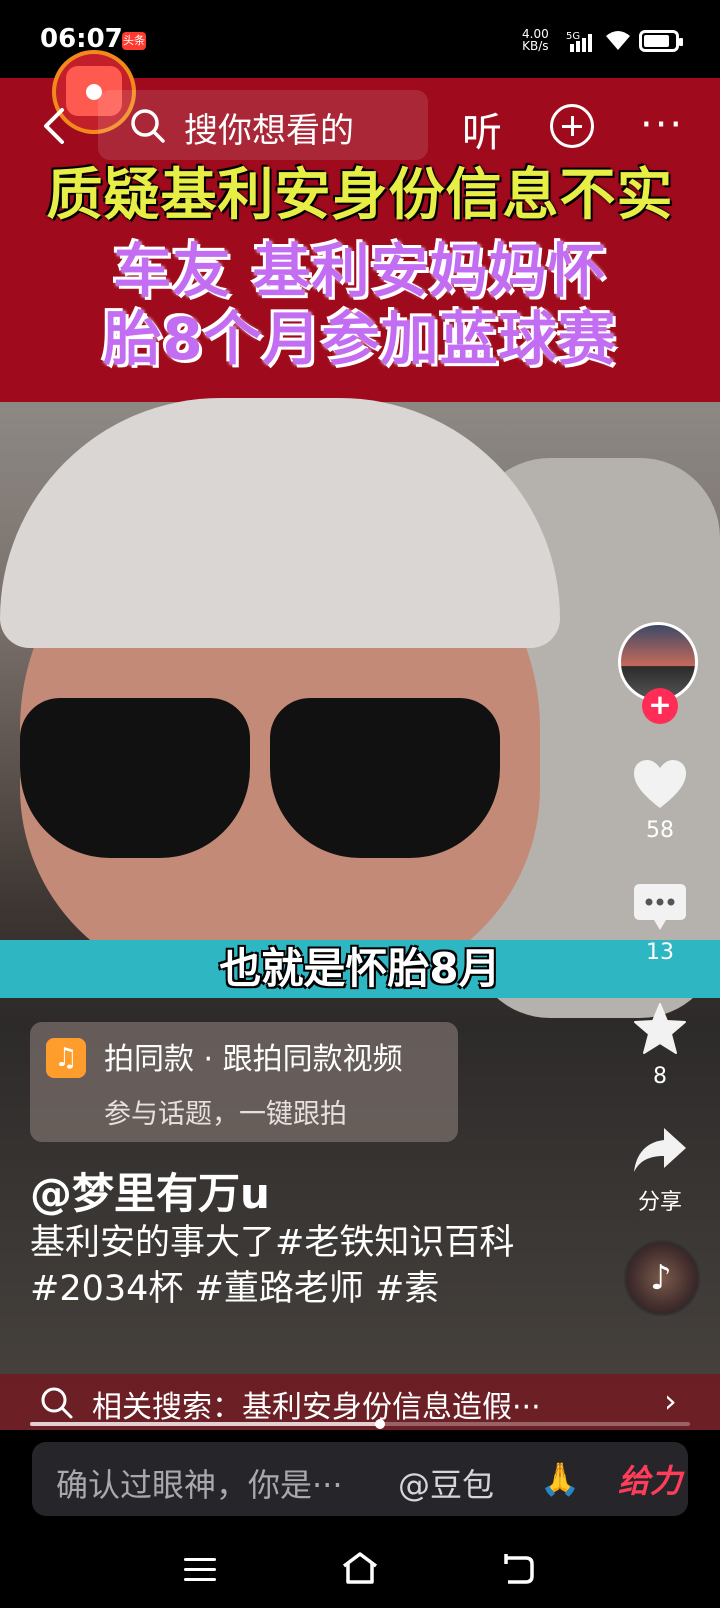  Describe the element at coordinates (572, 126) in the screenshot. I see `create-plus-button` at that location.